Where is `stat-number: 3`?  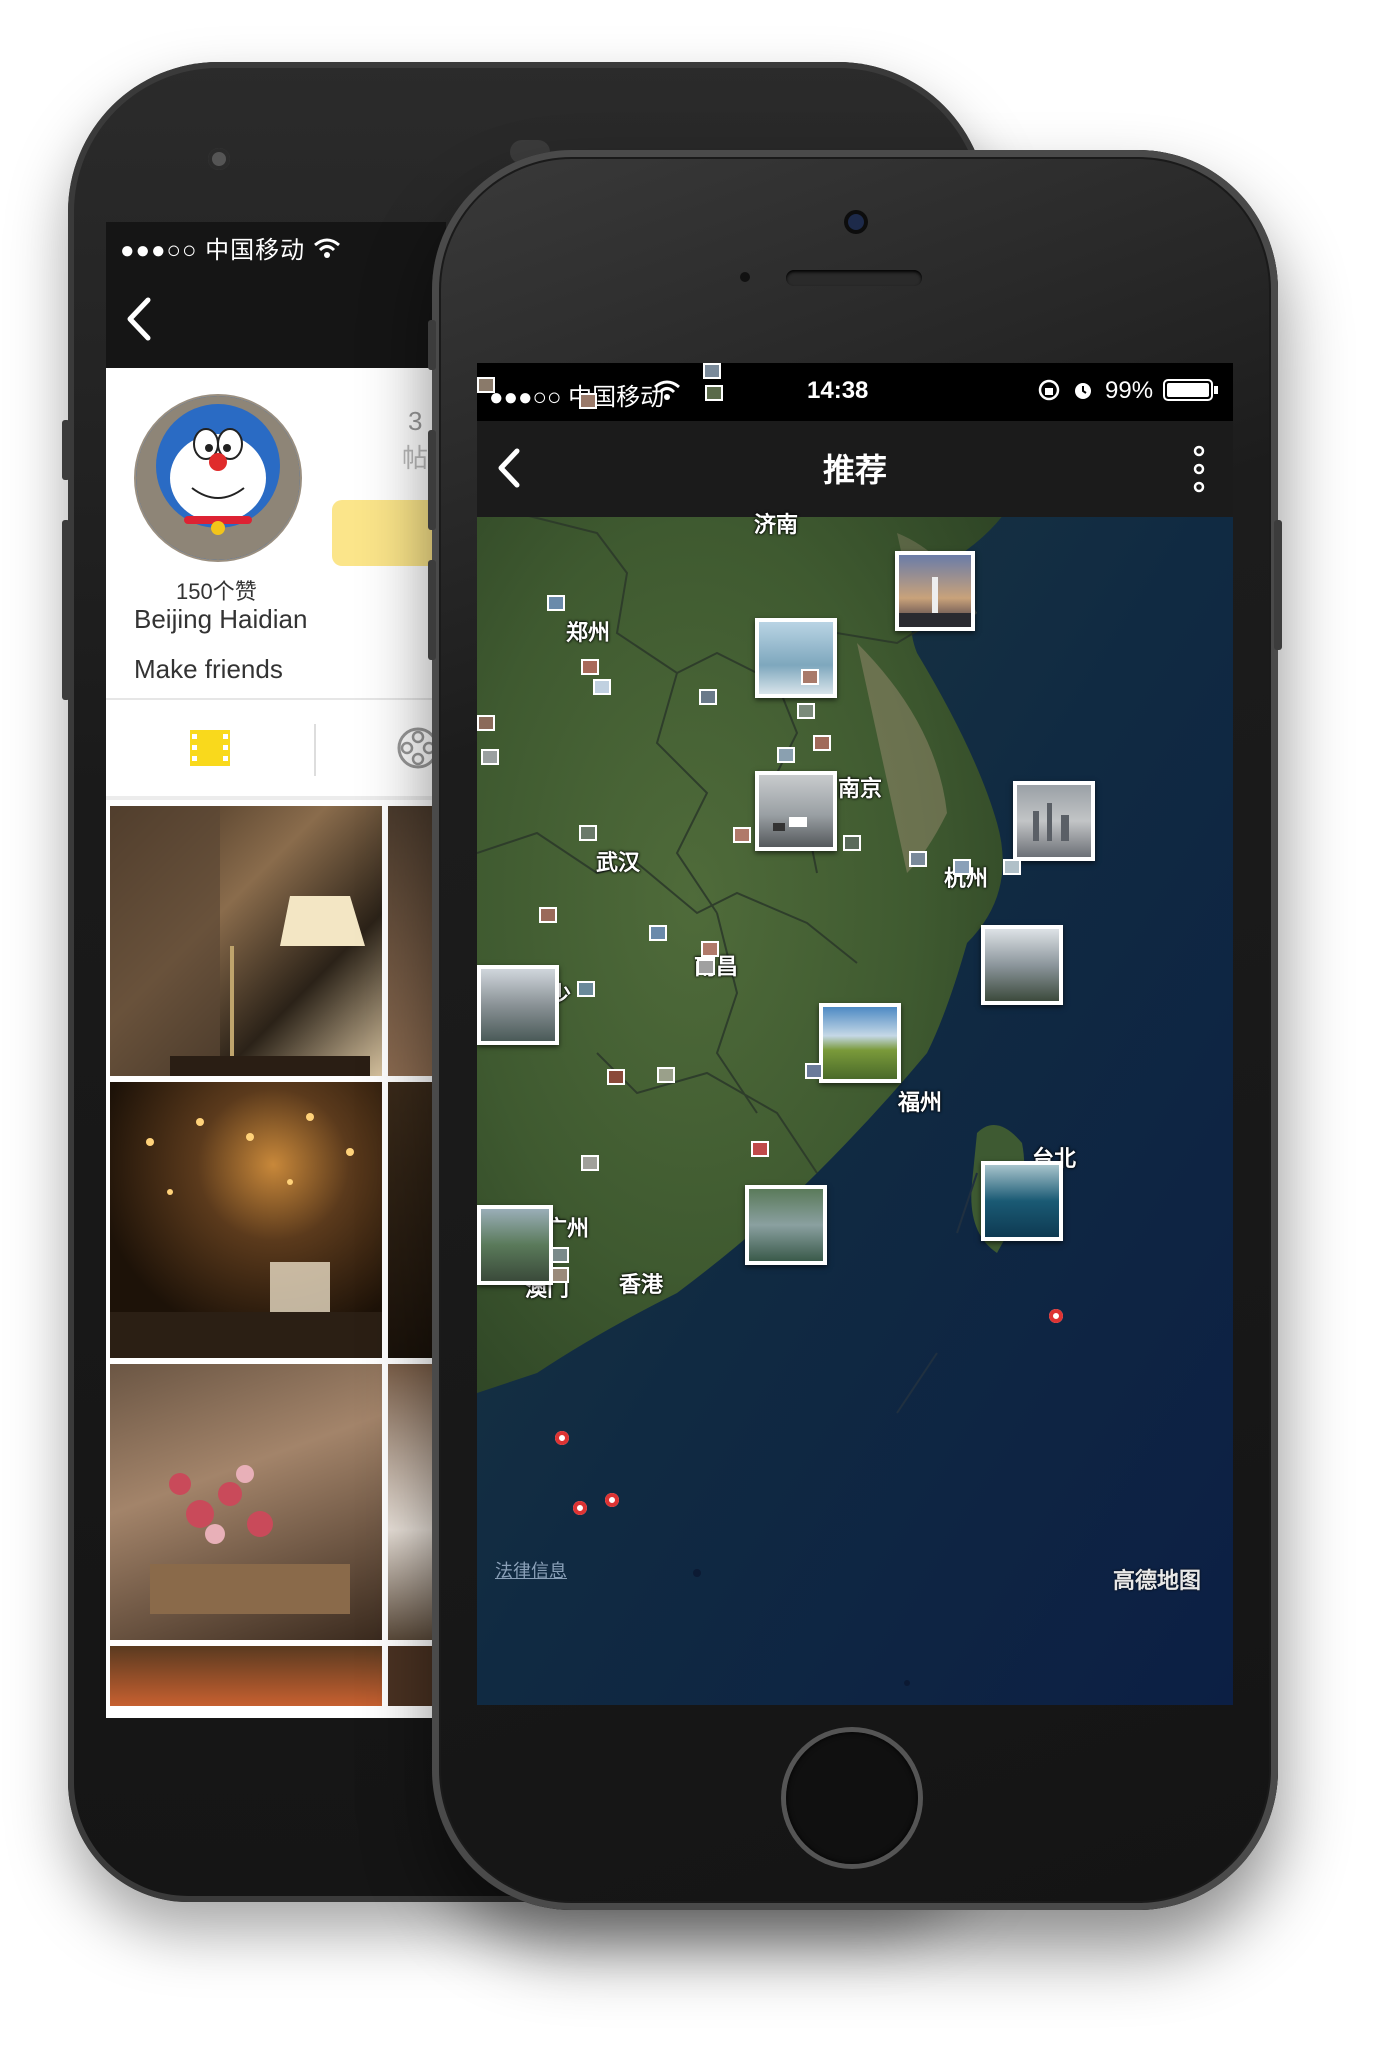 stat-number: 3 is located at coordinates (415, 421).